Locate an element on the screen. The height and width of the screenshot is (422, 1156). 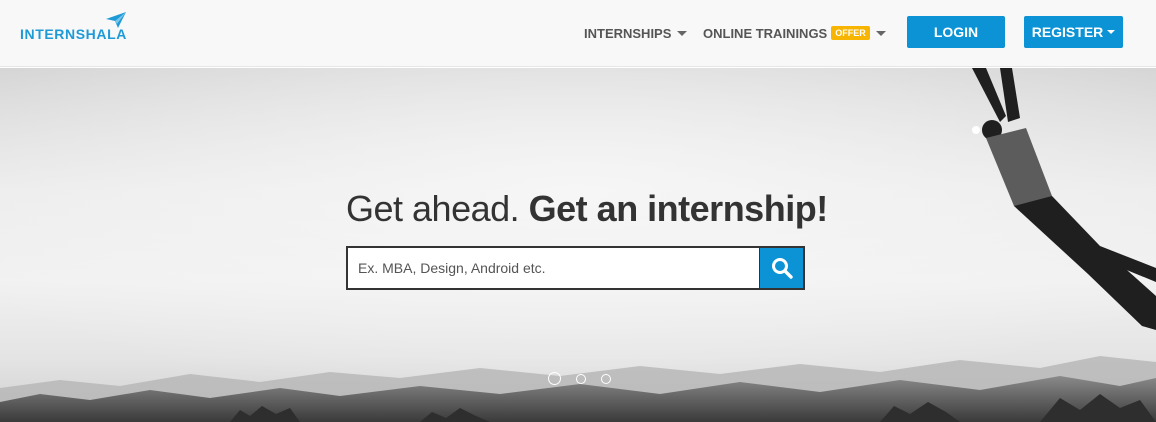
search-icon is located at coordinates (782, 268).